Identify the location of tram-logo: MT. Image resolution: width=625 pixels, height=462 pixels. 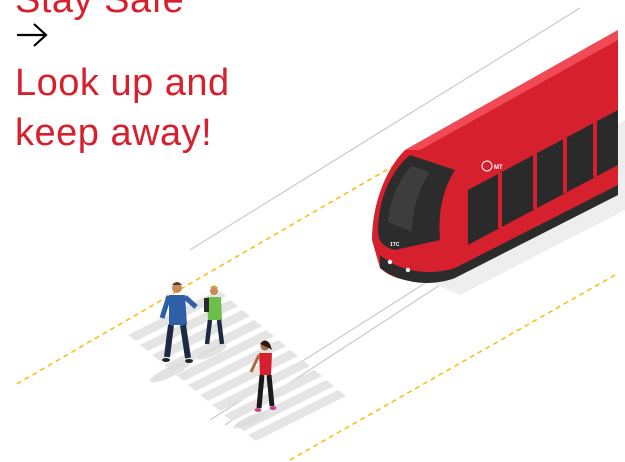
(498, 168).